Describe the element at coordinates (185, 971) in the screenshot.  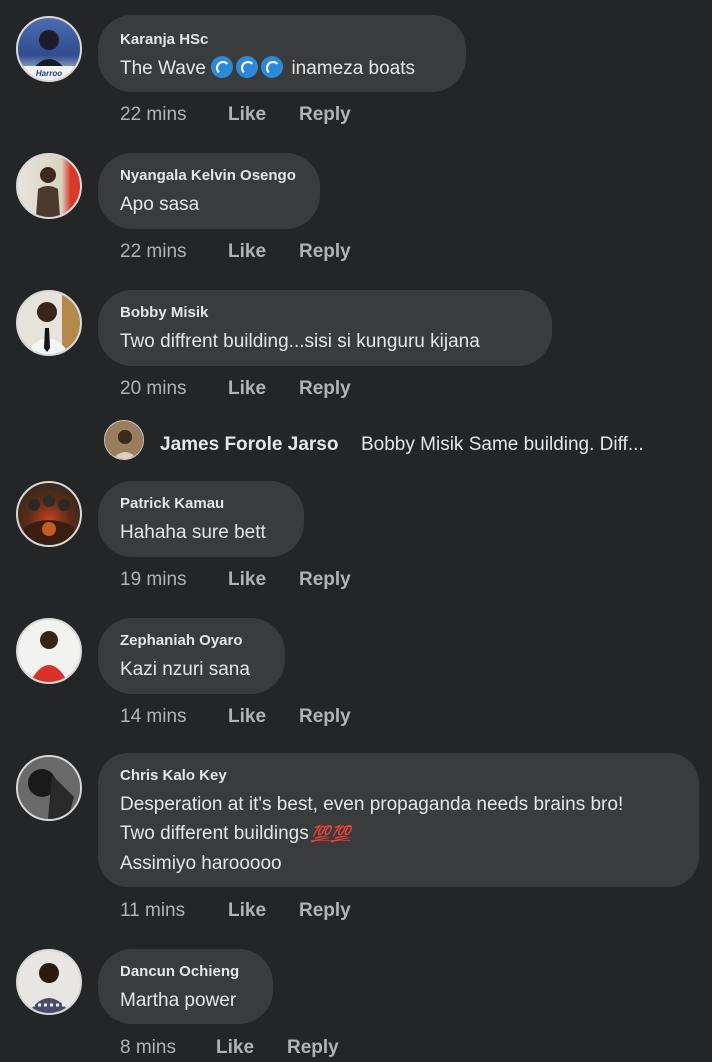
I see `comment-author: Dancun Ochieng` at that location.